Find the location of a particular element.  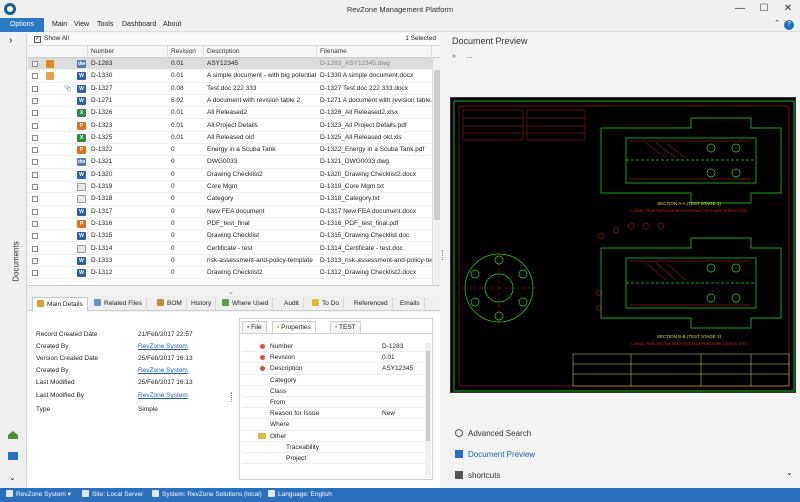

home-icon is located at coordinates (13, 435).